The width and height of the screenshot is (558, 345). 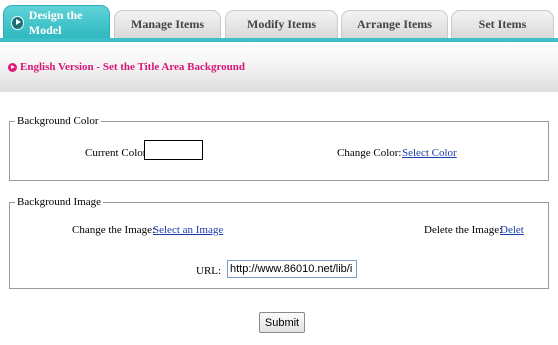 I want to click on select-color-link: Select Color, so click(x=429, y=153).